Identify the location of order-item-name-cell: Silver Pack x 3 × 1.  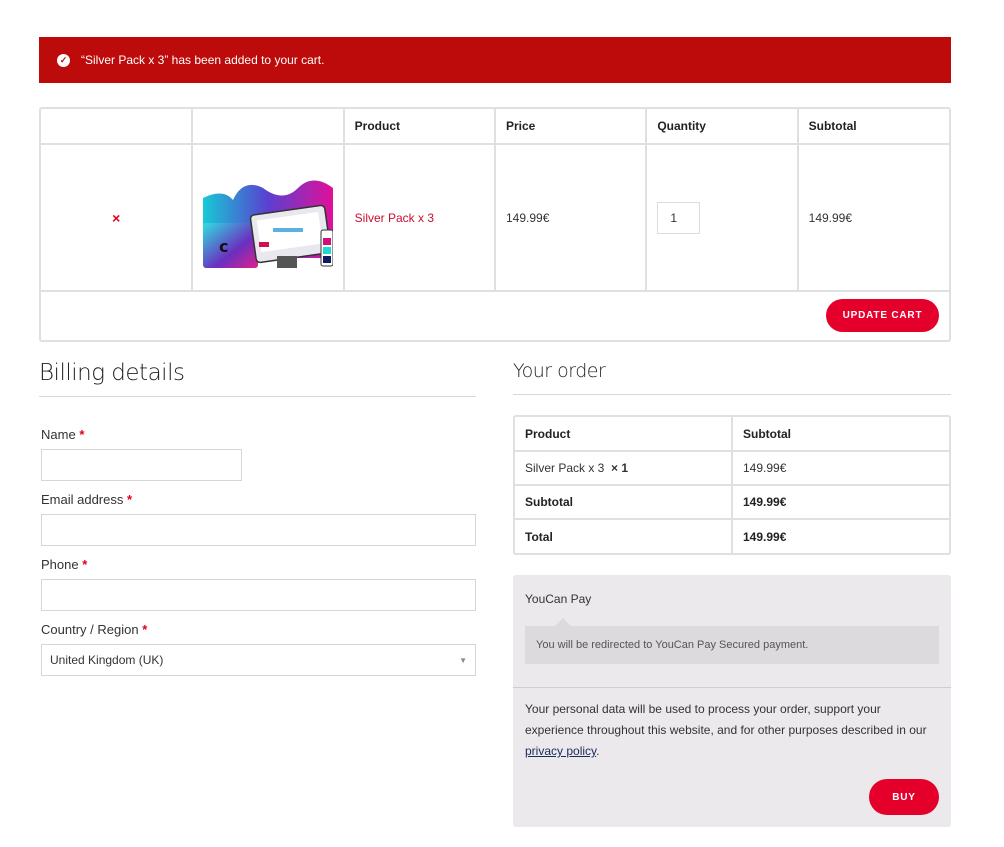
(624, 468).